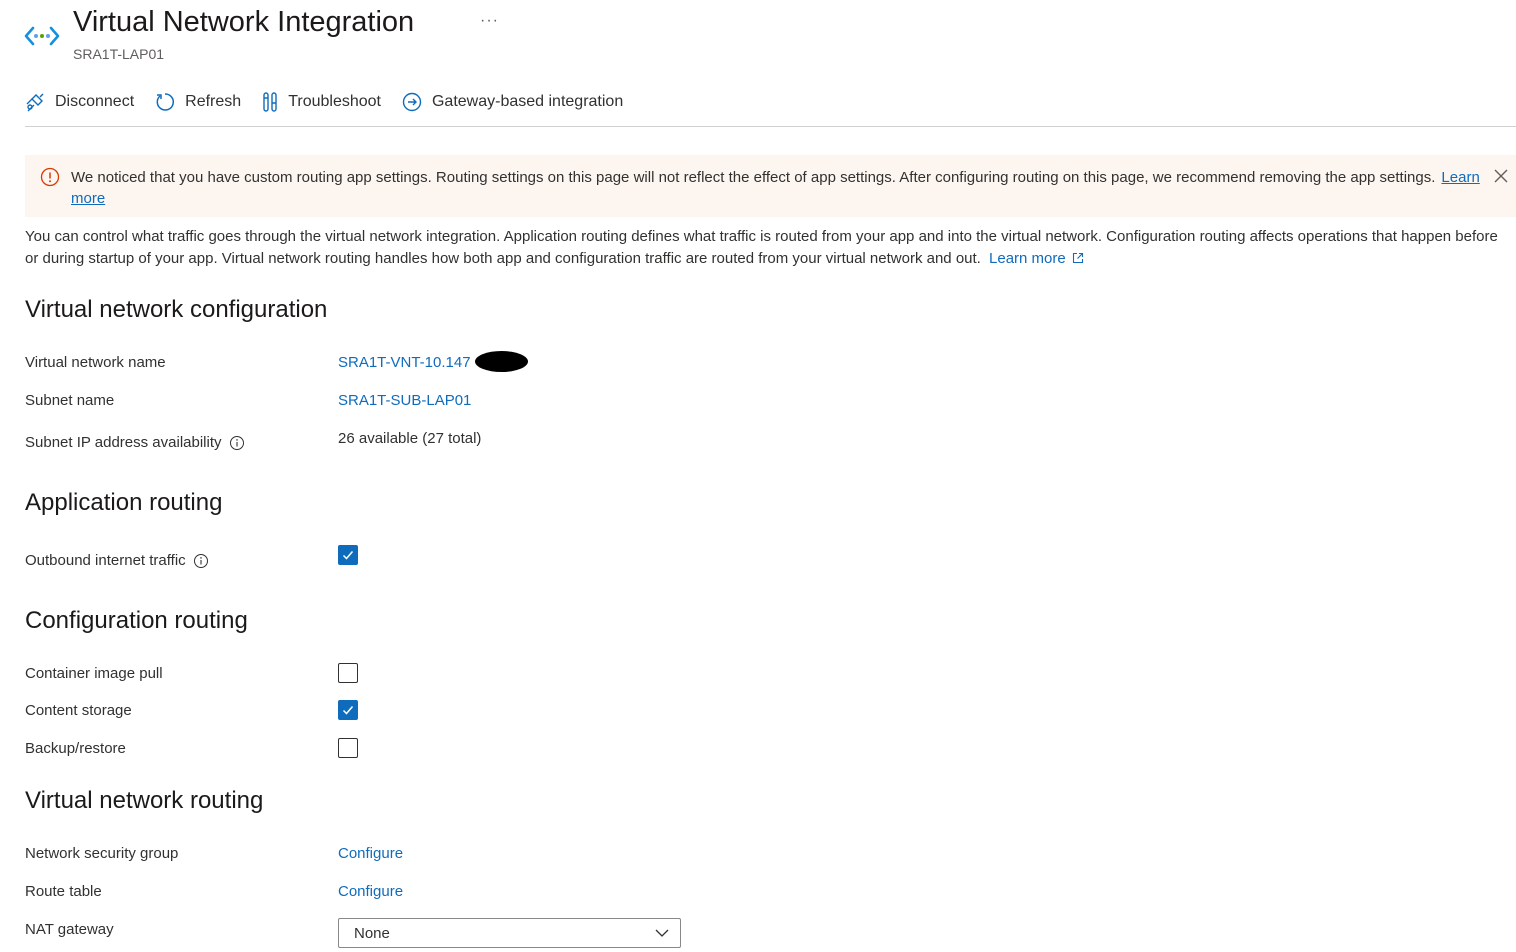 This screenshot has height=952, width=1516. What do you see at coordinates (124, 502) in the screenshot?
I see `app-routing-heading: Application routing` at bounding box center [124, 502].